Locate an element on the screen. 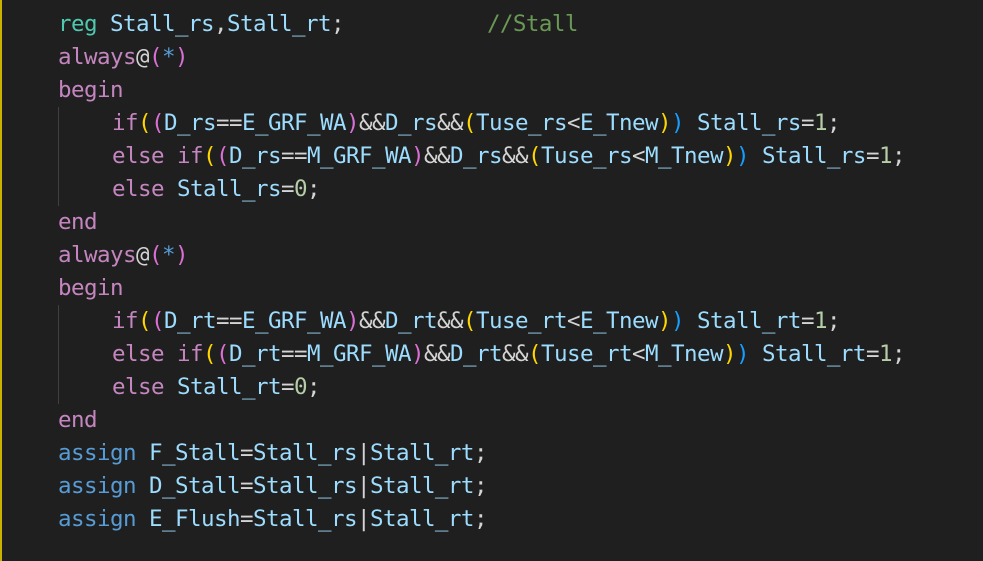  code-line: else Stall_rs=0; is located at coordinates (481, 189).